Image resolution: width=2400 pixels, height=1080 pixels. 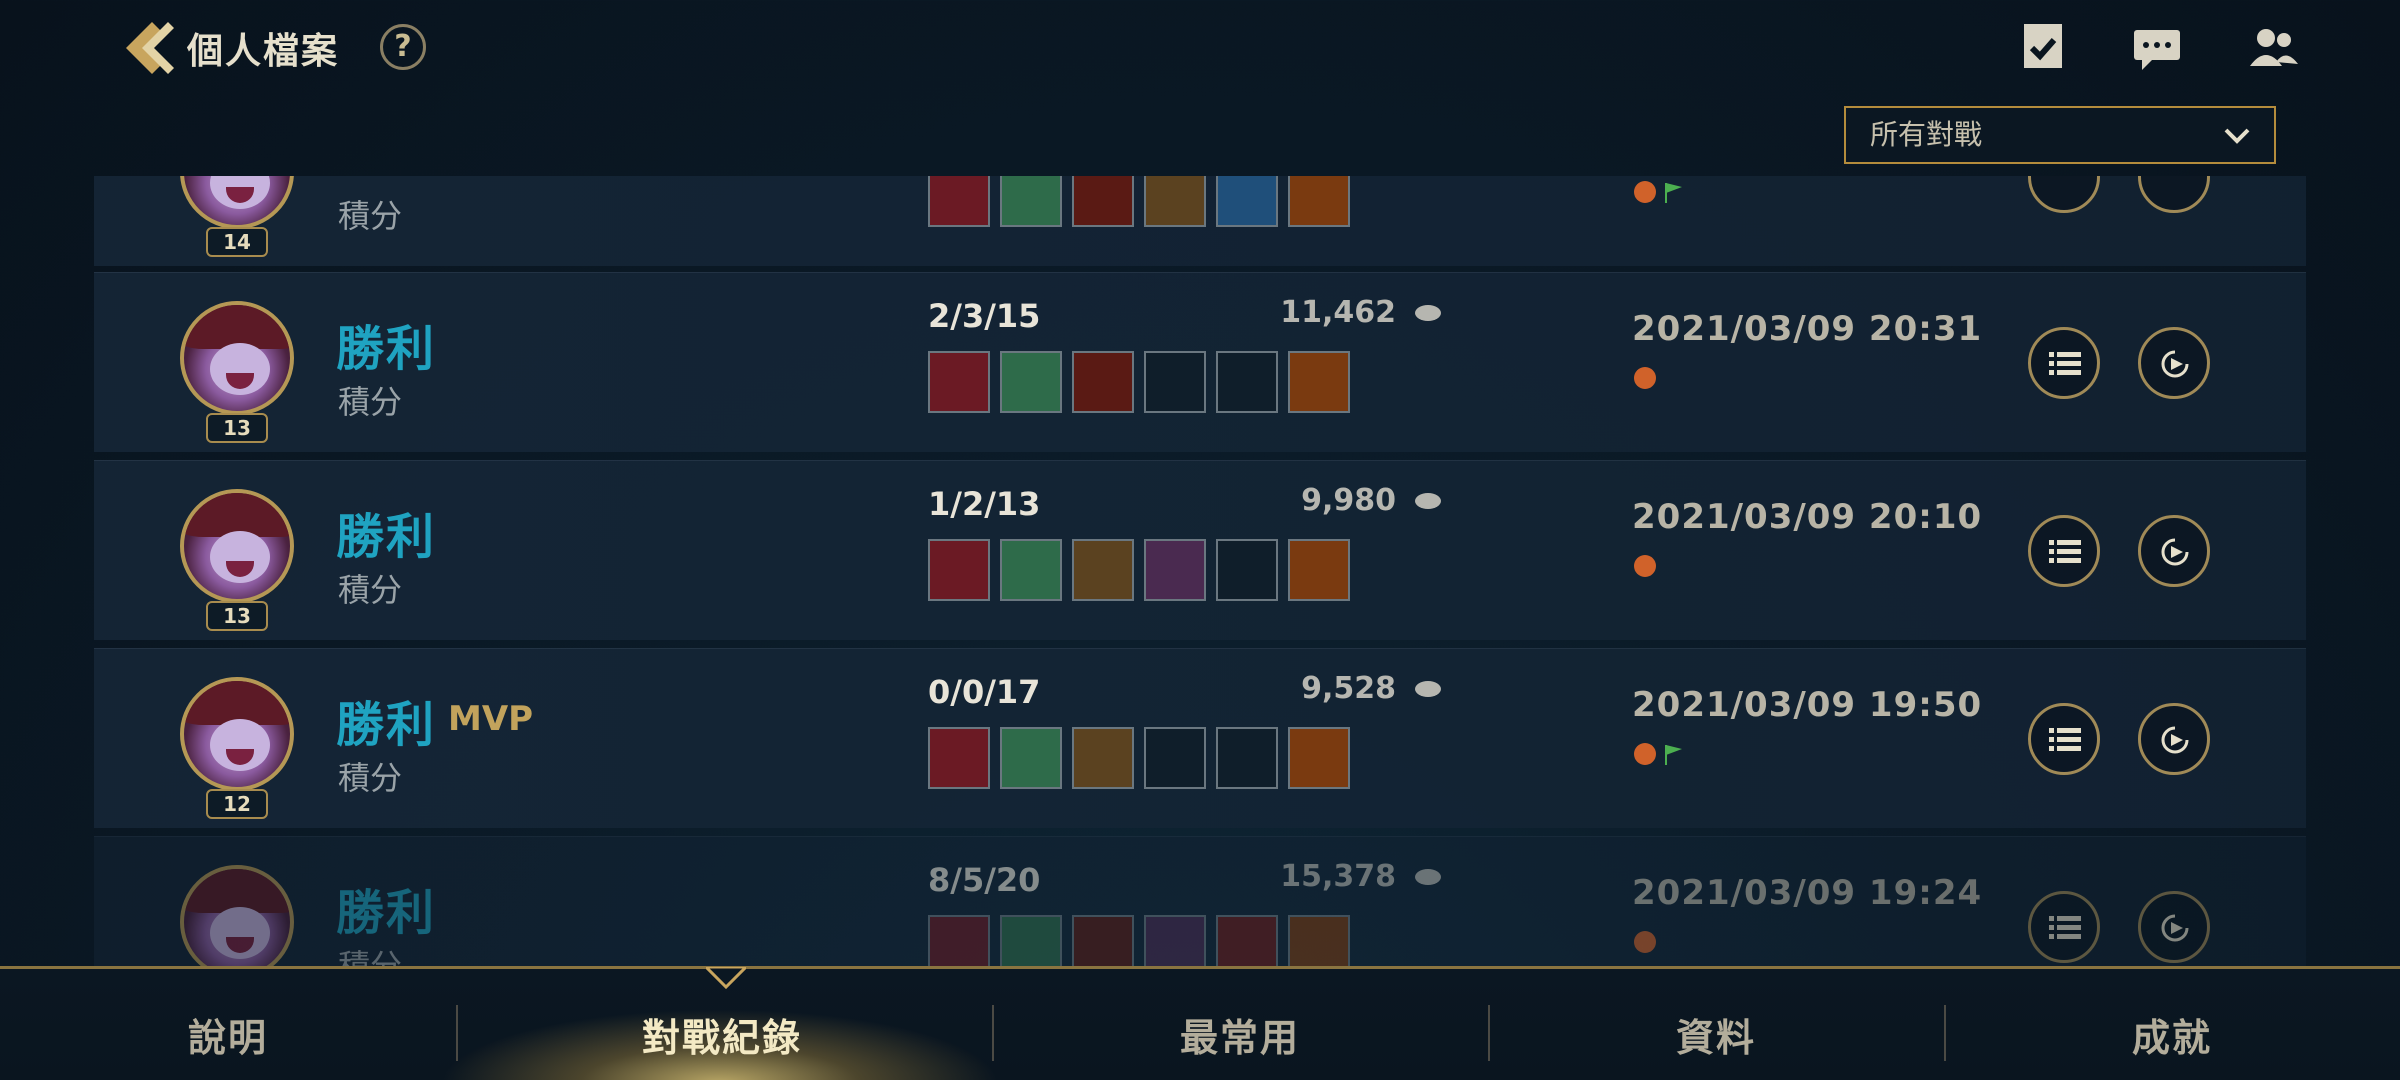 What do you see at coordinates (1338, 876) in the screenshot?
I see `gold-value: 15,378` at bounding box center [1338, 876].